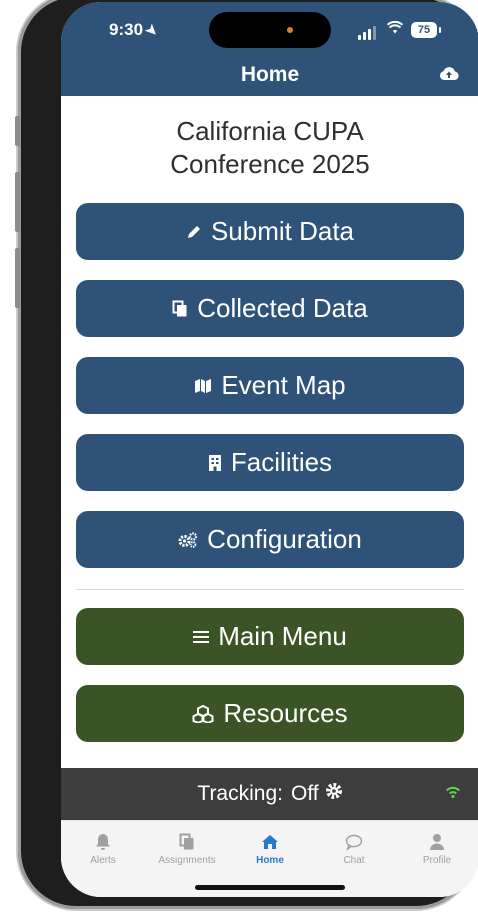 This screenshot has height=916, width=478. What do you see at coordinates (437, 860) in the screenshot?
I see `tab-label: Profile` at bounding box center [437, 860].